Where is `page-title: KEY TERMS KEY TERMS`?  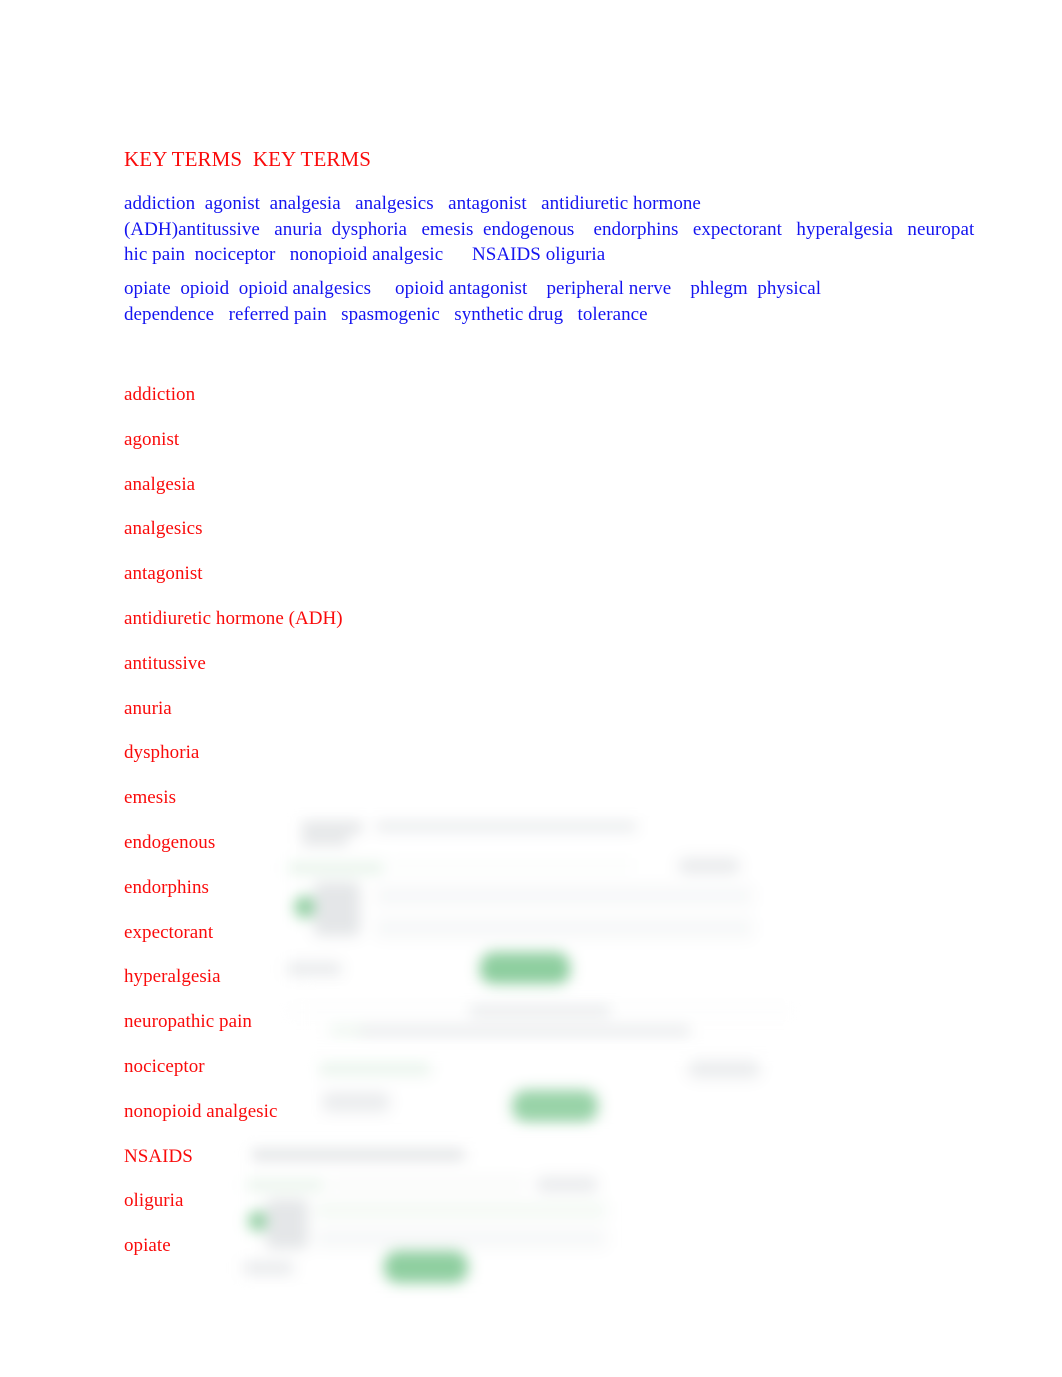 page-title: KEY TERMS KEY TERMS is located at coordinates (248, 159).